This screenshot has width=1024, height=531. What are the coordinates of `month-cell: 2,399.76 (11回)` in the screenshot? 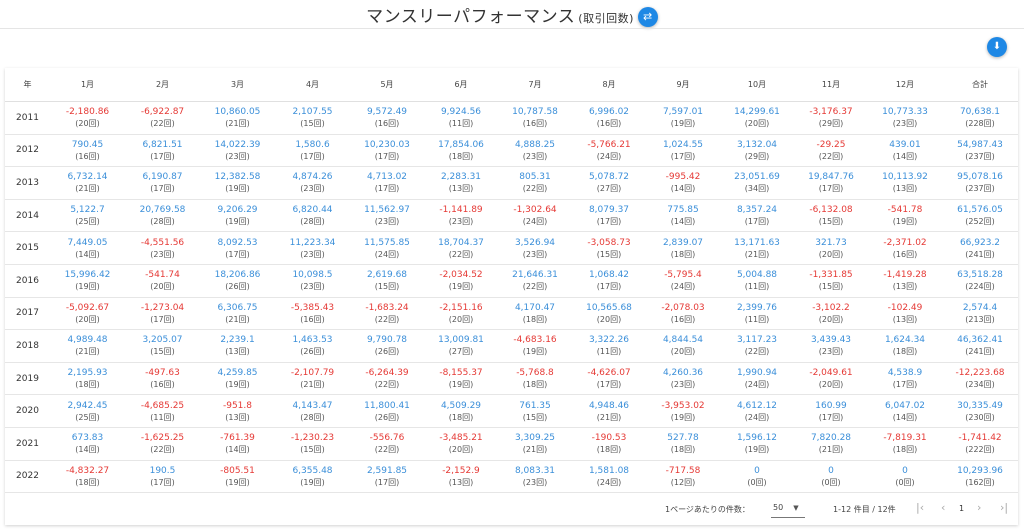 It's located at (757, 314).